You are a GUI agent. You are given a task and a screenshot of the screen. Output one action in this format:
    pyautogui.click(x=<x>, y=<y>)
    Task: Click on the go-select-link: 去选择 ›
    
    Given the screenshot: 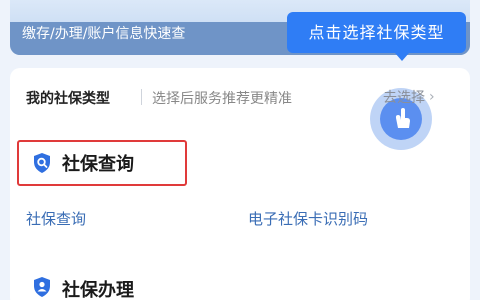 What is the action you would take?
    pyautogui.click(x=409, y=97)
    